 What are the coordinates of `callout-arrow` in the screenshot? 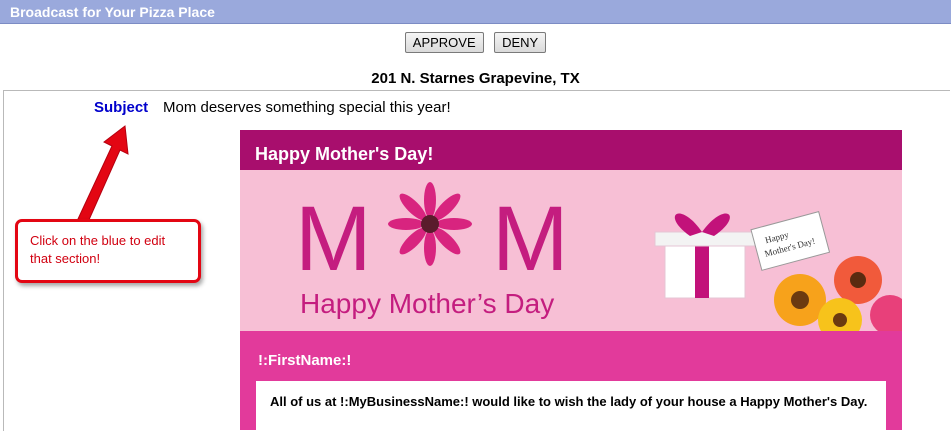 It's located at (103, 174).